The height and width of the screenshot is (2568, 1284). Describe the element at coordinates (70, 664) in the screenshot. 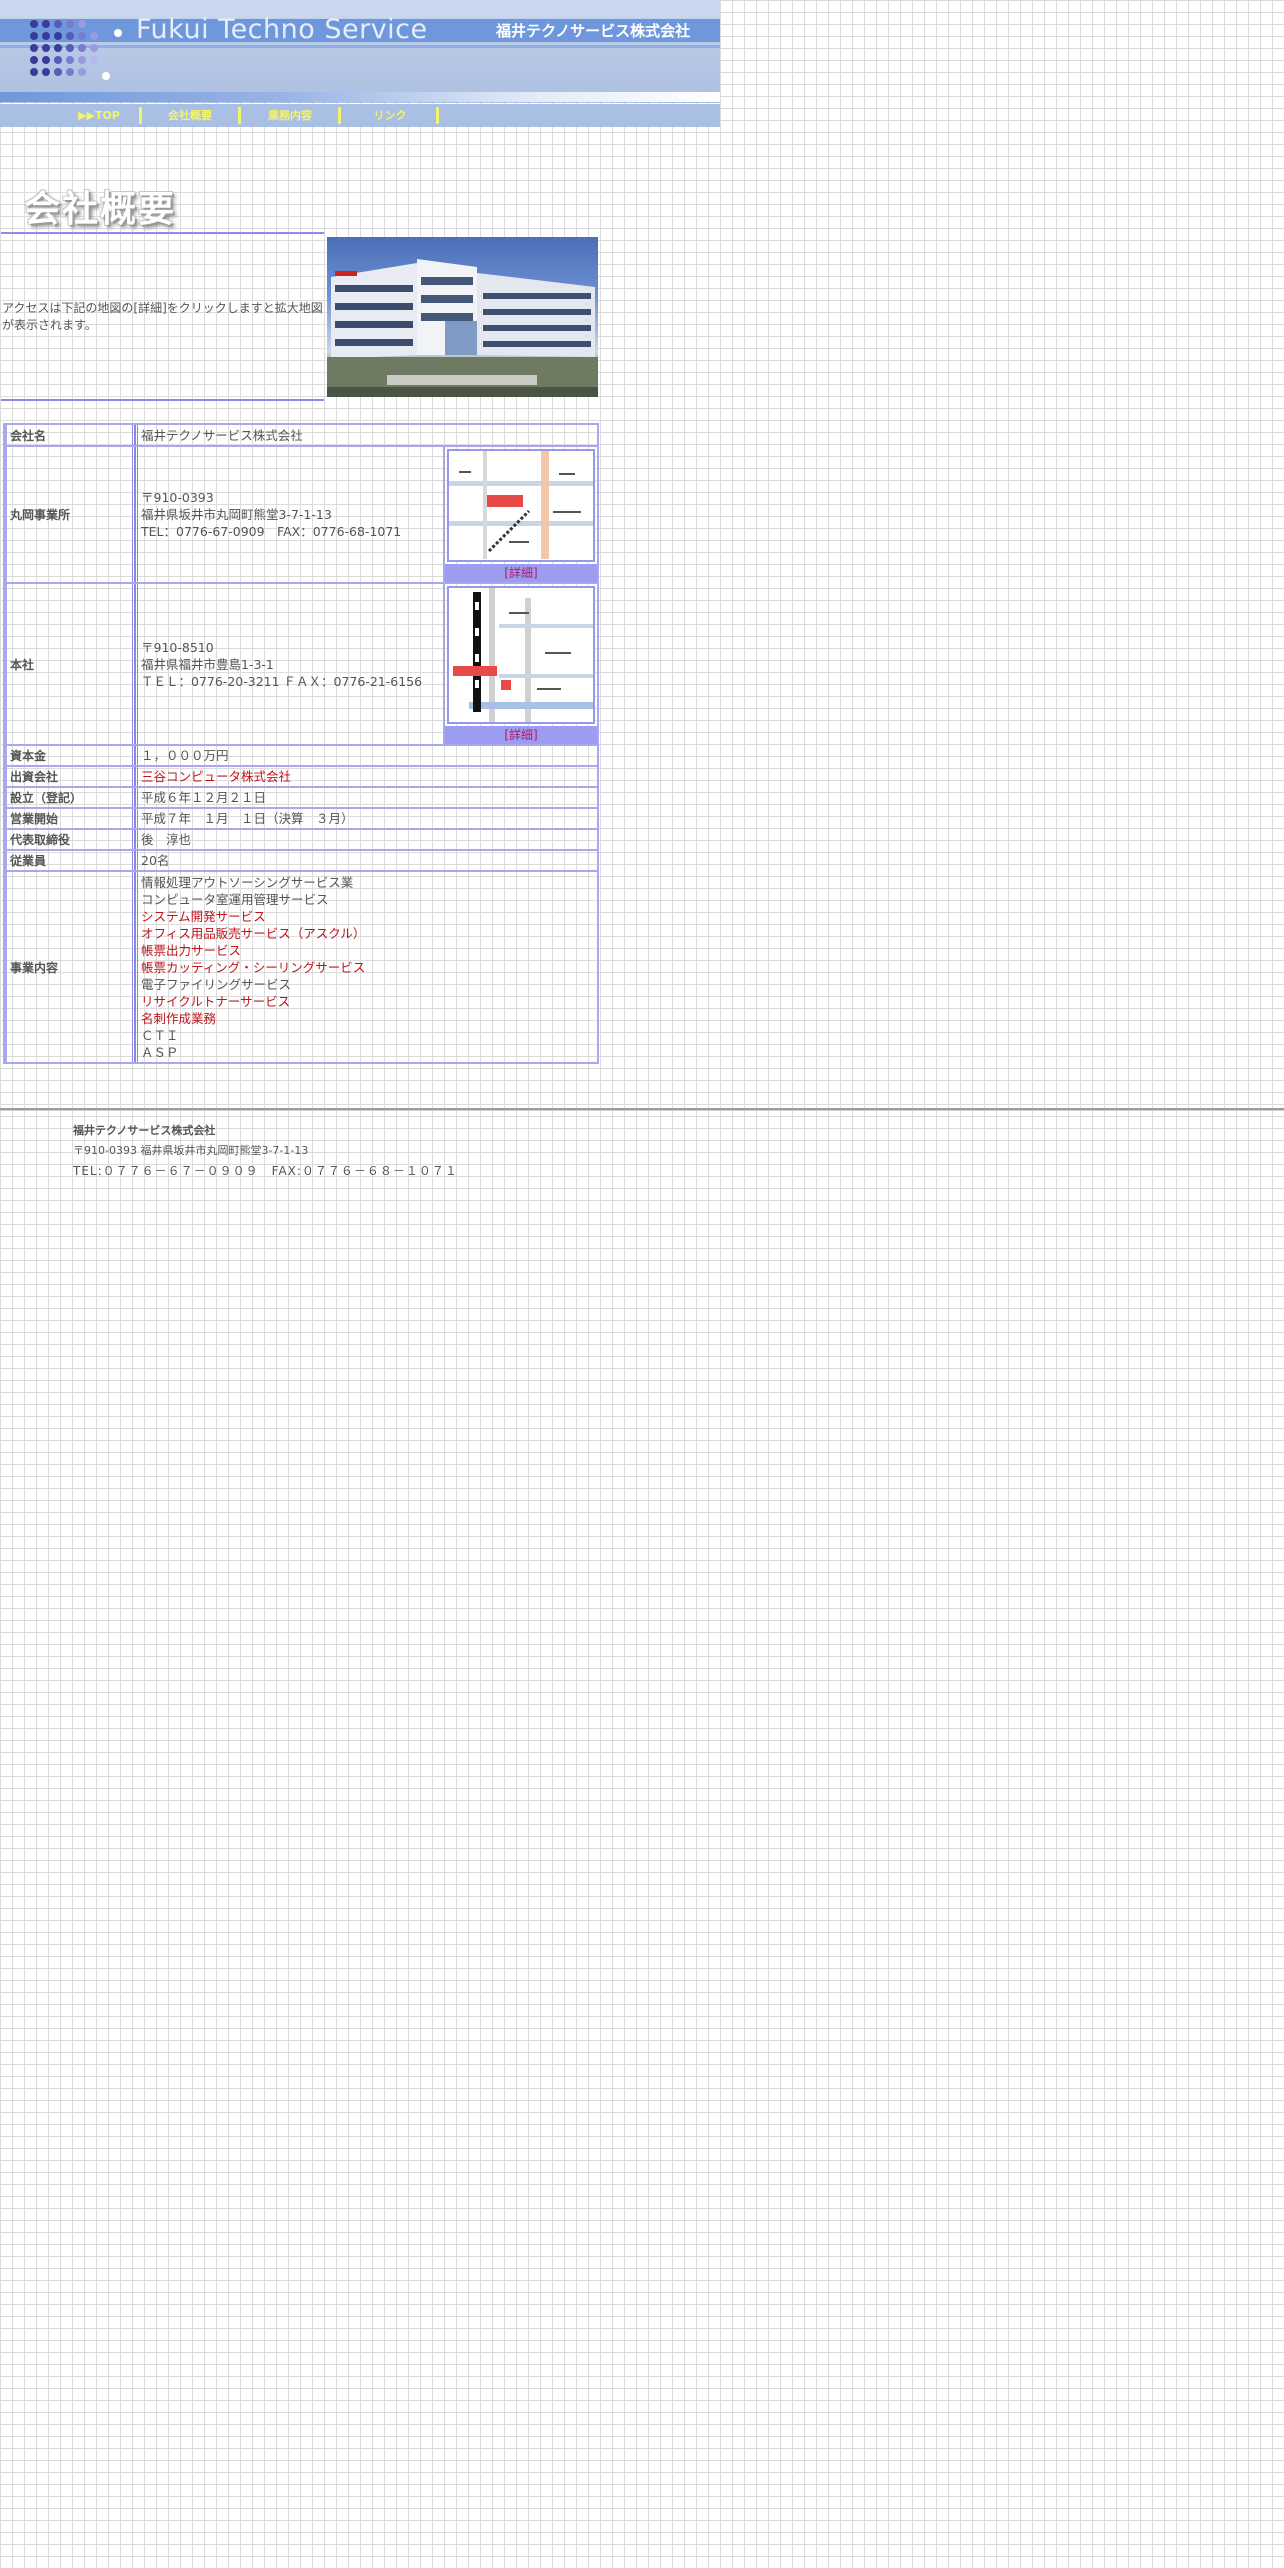

I see `honsha-label: 本社` at that location.